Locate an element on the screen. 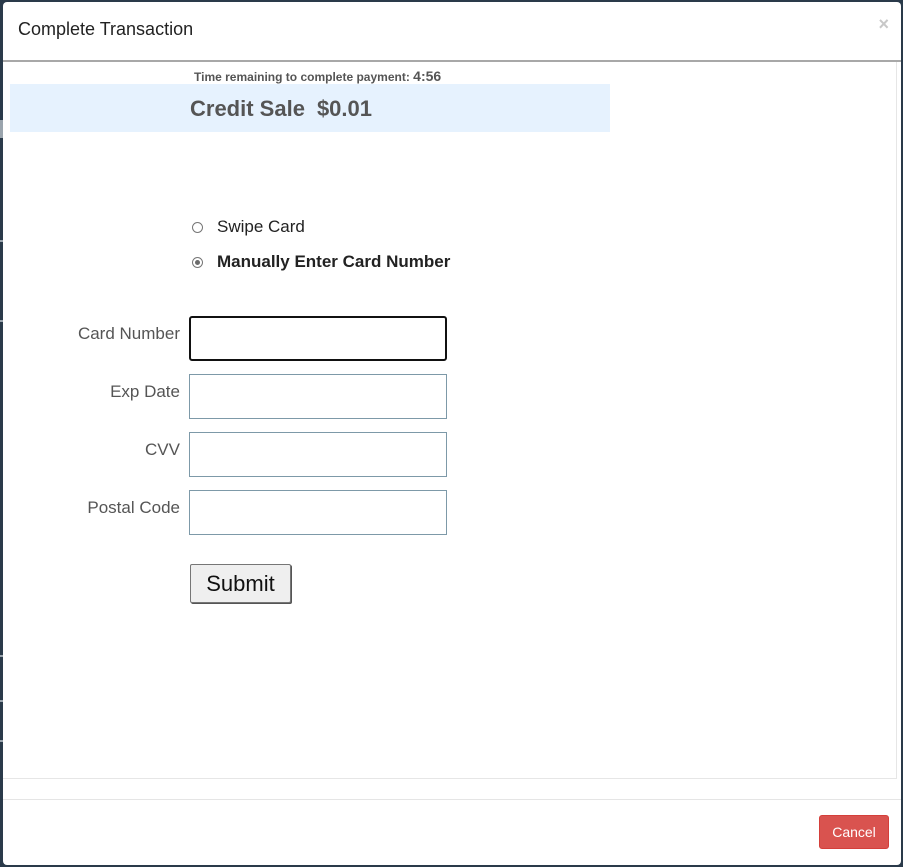  sale-summary-band: Credit Sale $0.01 is located at coordinates (310, 108).